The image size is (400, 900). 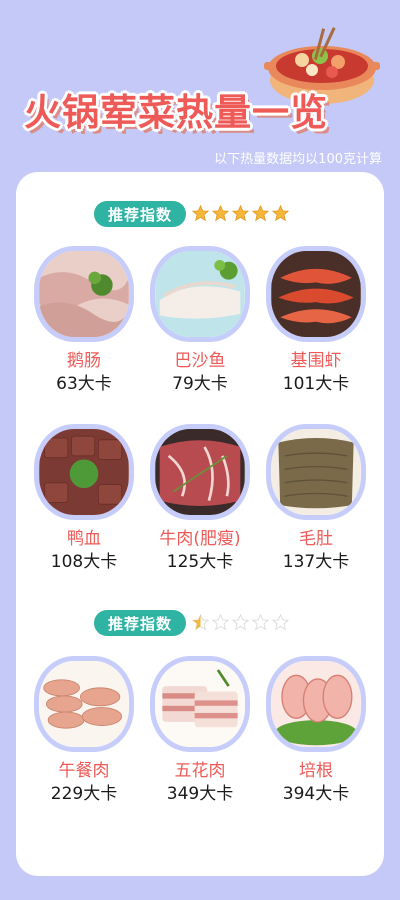 I want to click on rating-row-low: 推荐指数, so click(x=200, y=623).